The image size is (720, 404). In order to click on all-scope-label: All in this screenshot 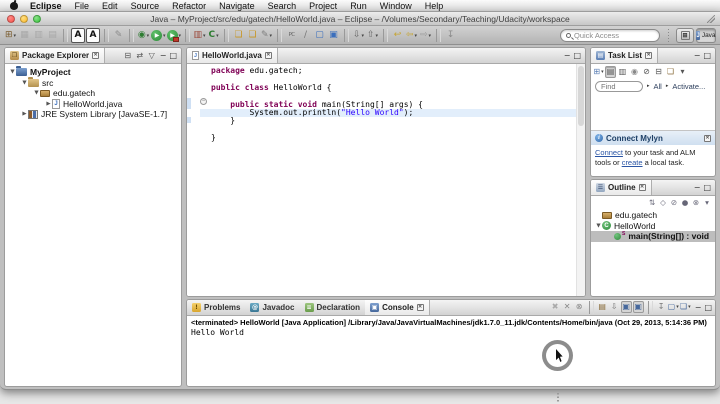, I will do `click(658, 86)`.